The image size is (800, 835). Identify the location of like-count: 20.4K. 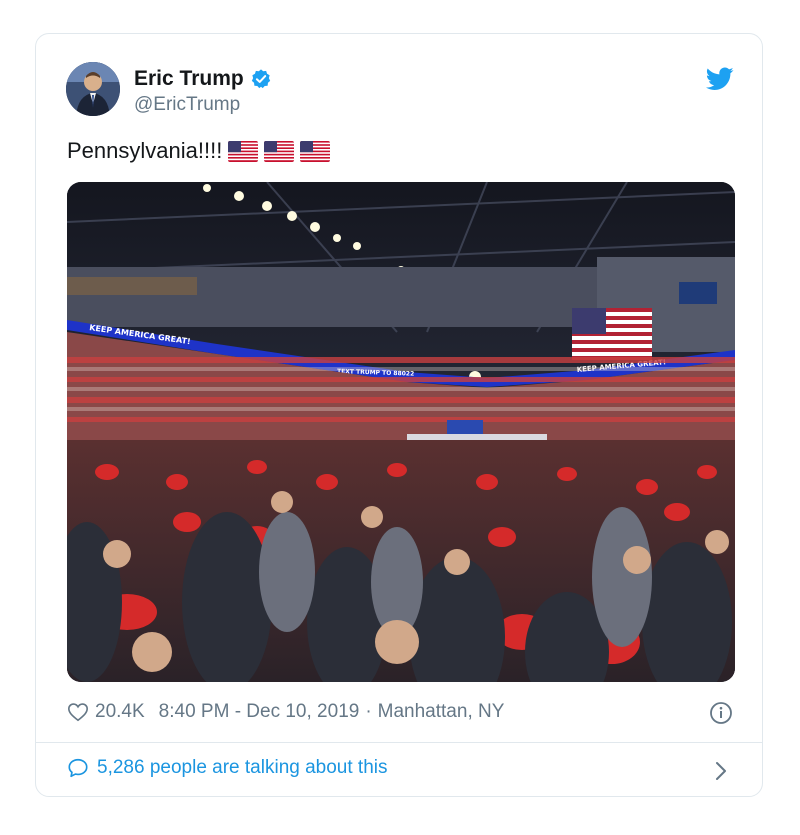
(120, 712).